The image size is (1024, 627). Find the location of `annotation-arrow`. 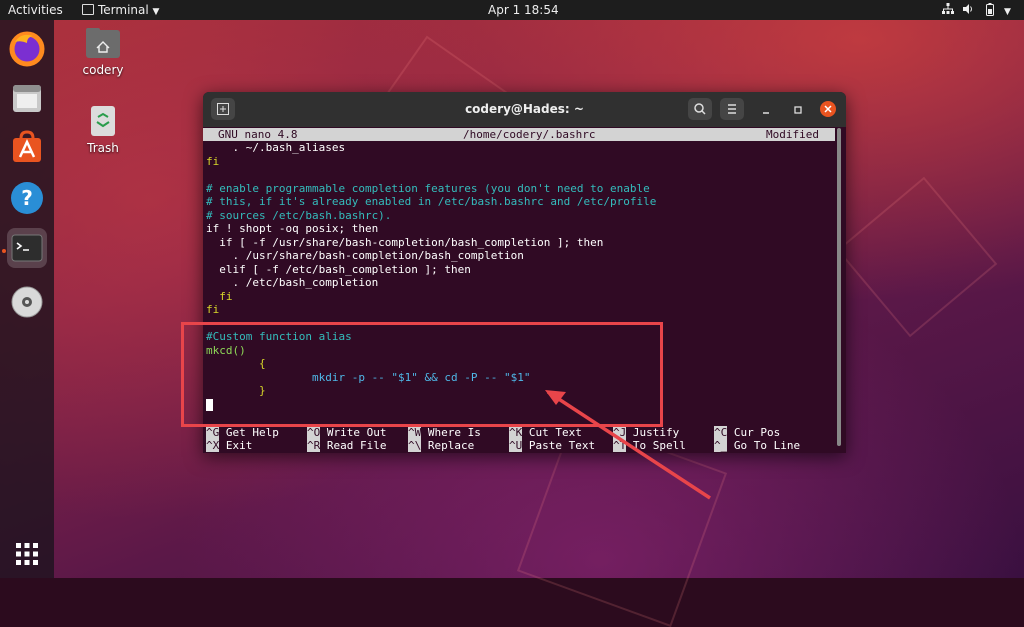

annotation-arrow is located at coordinates (628, 445).